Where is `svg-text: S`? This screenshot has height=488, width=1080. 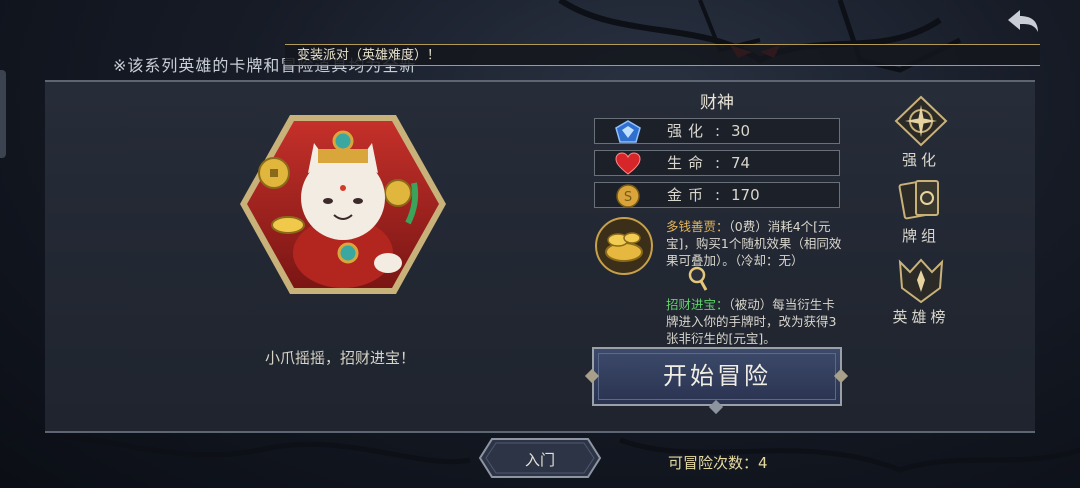
svg-text: S is located at coordinates (628, 197).